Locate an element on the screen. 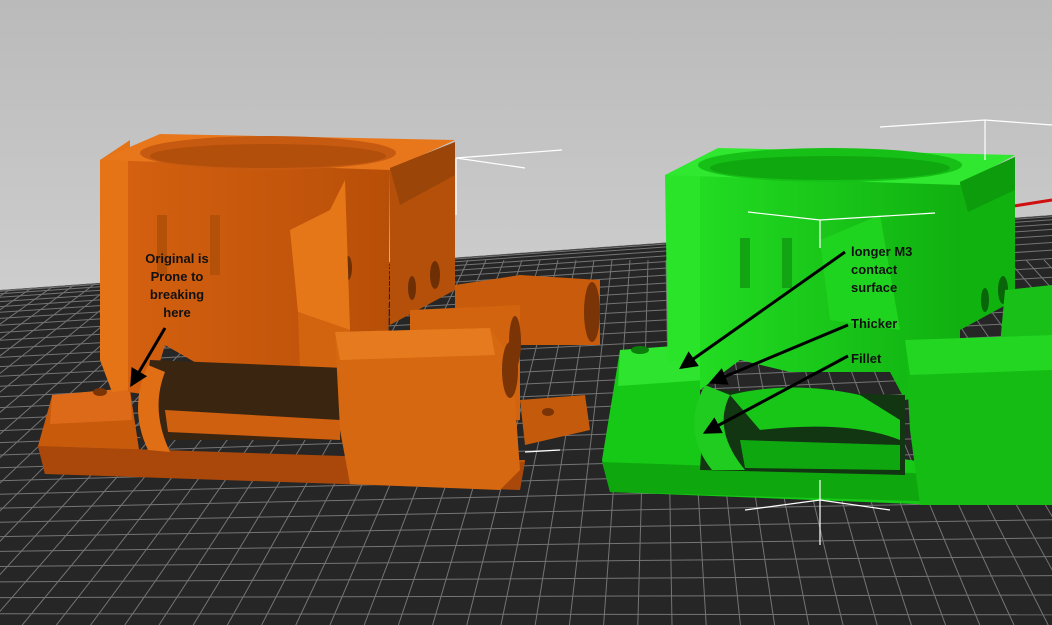 Image resolution: width=1052 pixels, height=625 pixels. original-note-line-3: breaking is located at coordinates (177, 294).